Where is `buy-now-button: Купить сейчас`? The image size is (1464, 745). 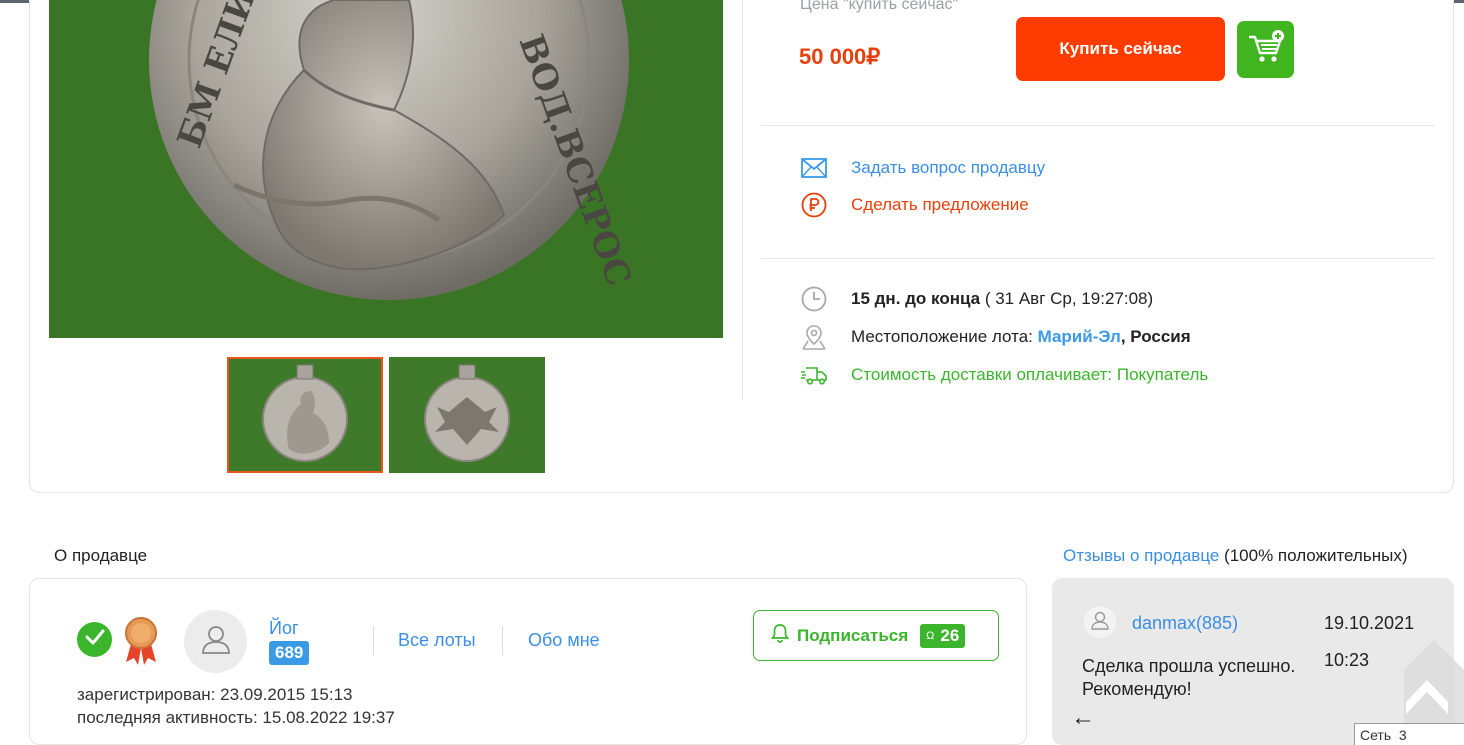
buy-now-button: Купить сейчас is located at coordinates (1120, 49).